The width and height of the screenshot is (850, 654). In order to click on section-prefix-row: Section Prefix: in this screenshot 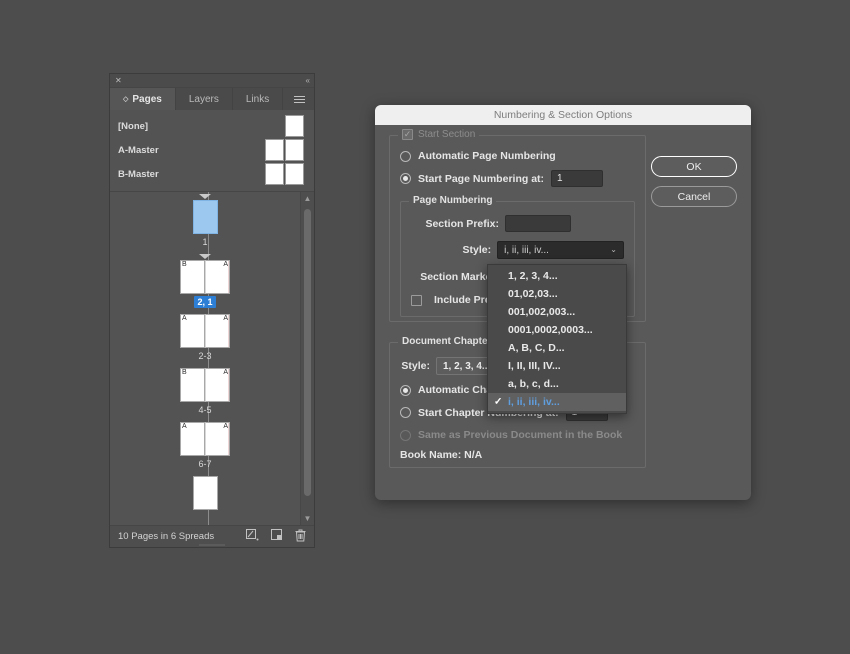, I will do `click(517, 223)`.